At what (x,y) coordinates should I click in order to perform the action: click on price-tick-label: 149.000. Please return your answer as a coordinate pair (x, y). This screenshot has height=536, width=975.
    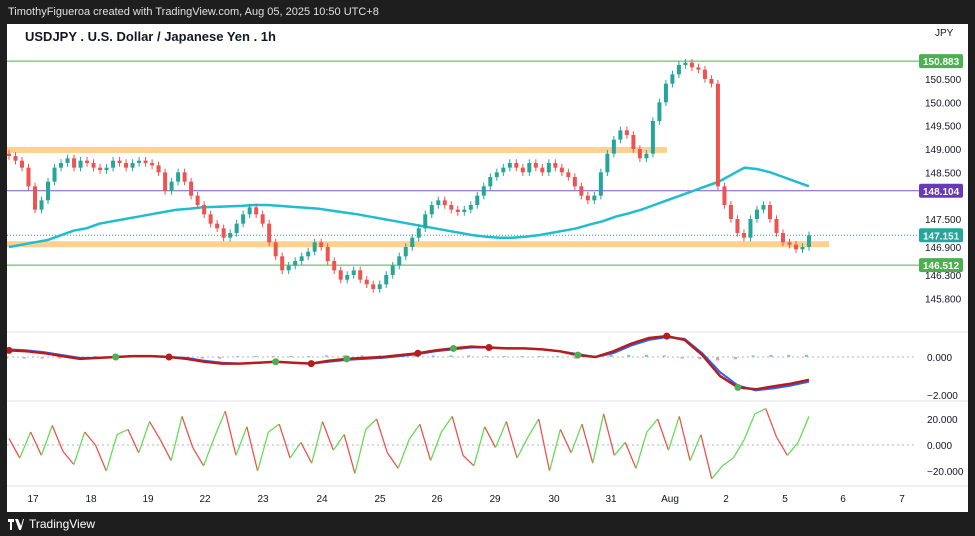
    Looking at the image, I should click on (943, 150).